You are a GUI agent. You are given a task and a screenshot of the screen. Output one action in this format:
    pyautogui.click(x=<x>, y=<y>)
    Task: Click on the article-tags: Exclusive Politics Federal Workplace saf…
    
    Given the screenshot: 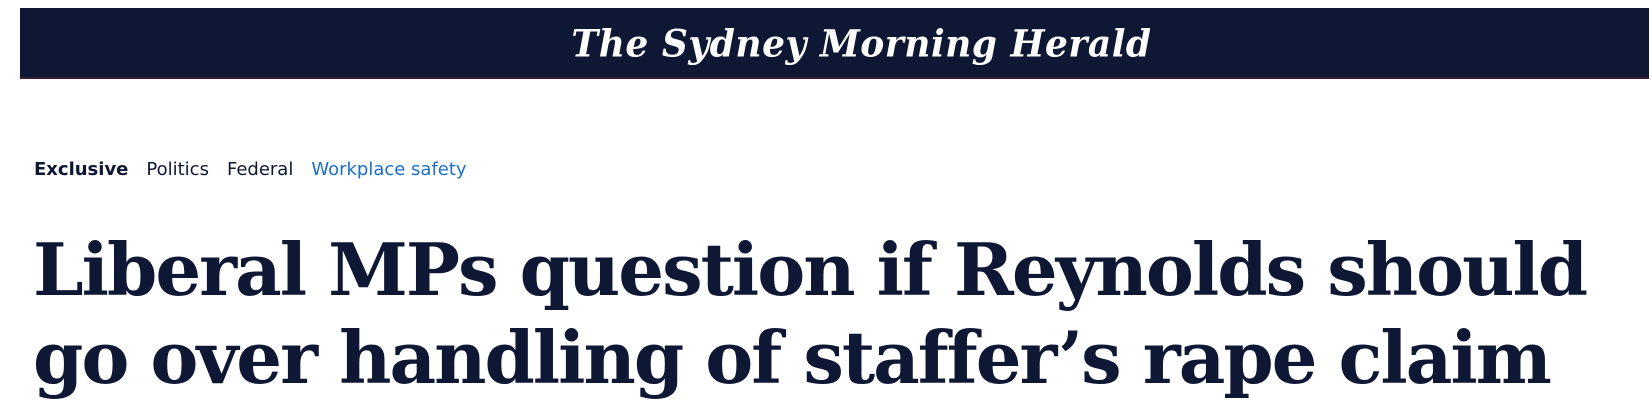 What is the action you would take?
    pyautogui.click(x=259, y=169)
    